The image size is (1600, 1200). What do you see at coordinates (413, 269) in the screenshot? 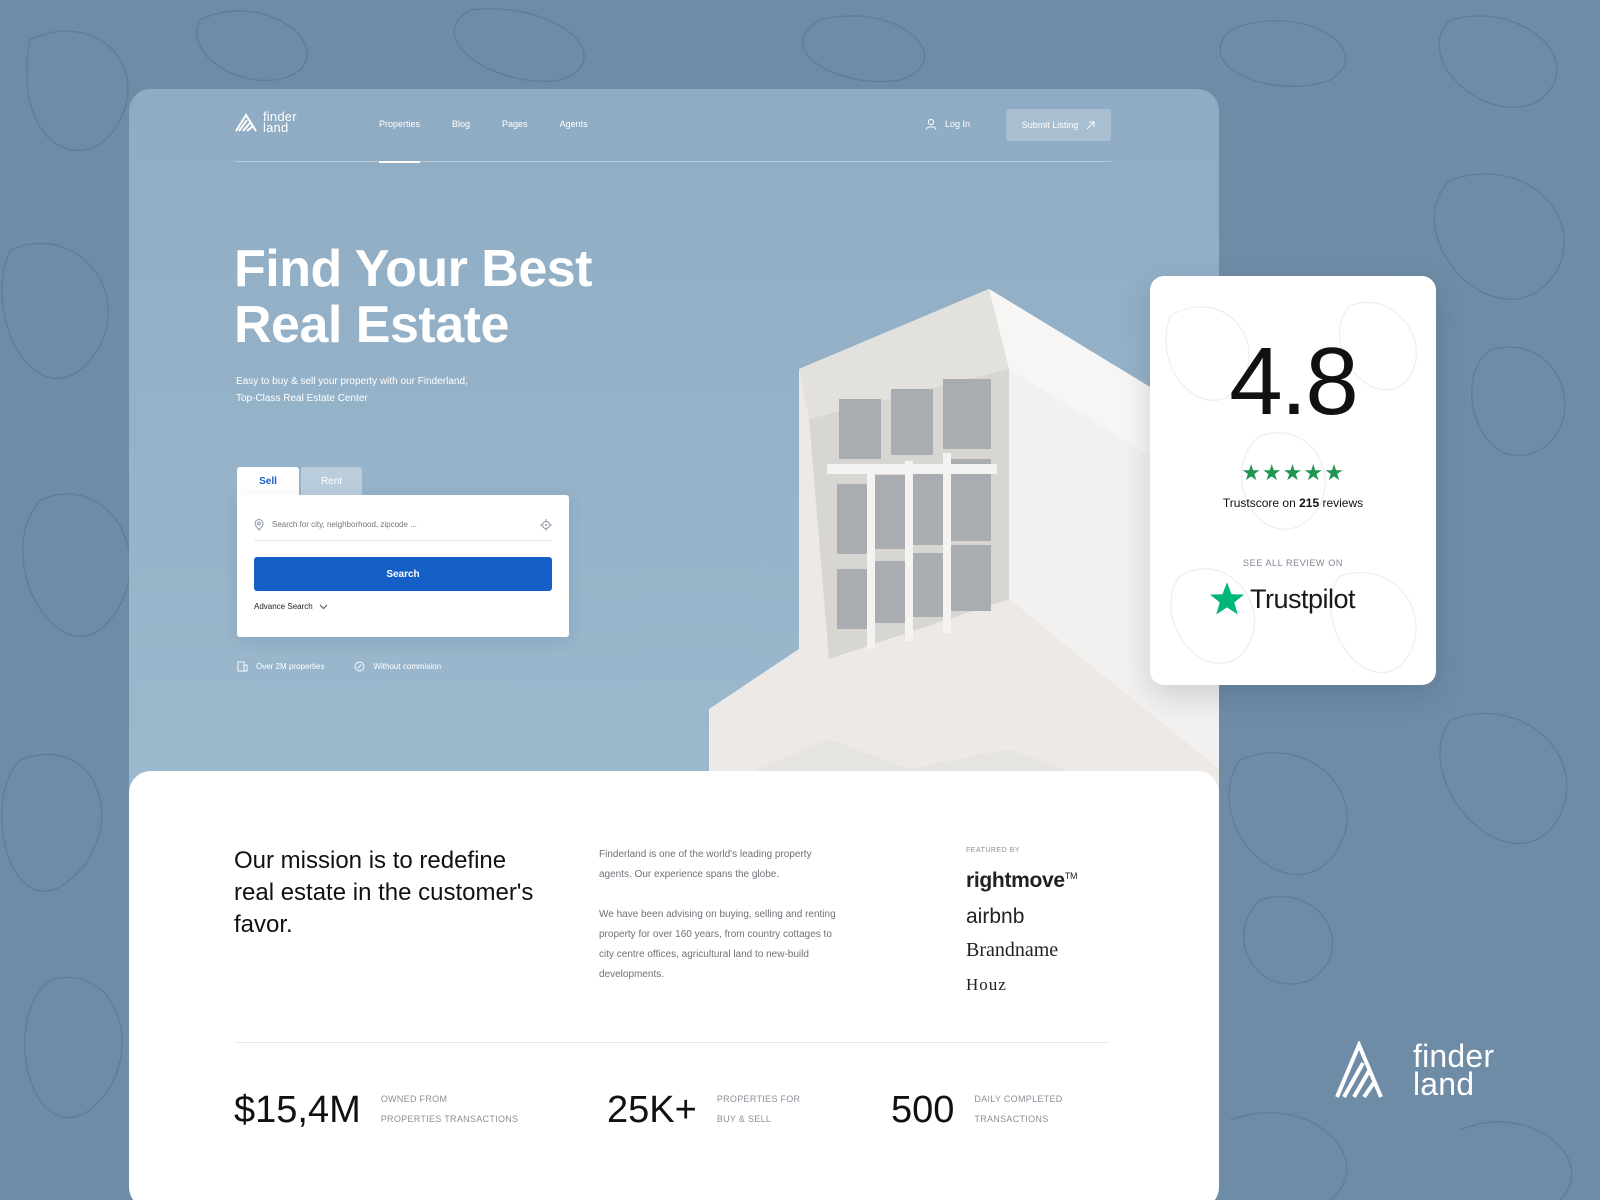
I see `hero-title-line-1: Find Your Best` at bounding box center [413, 269].